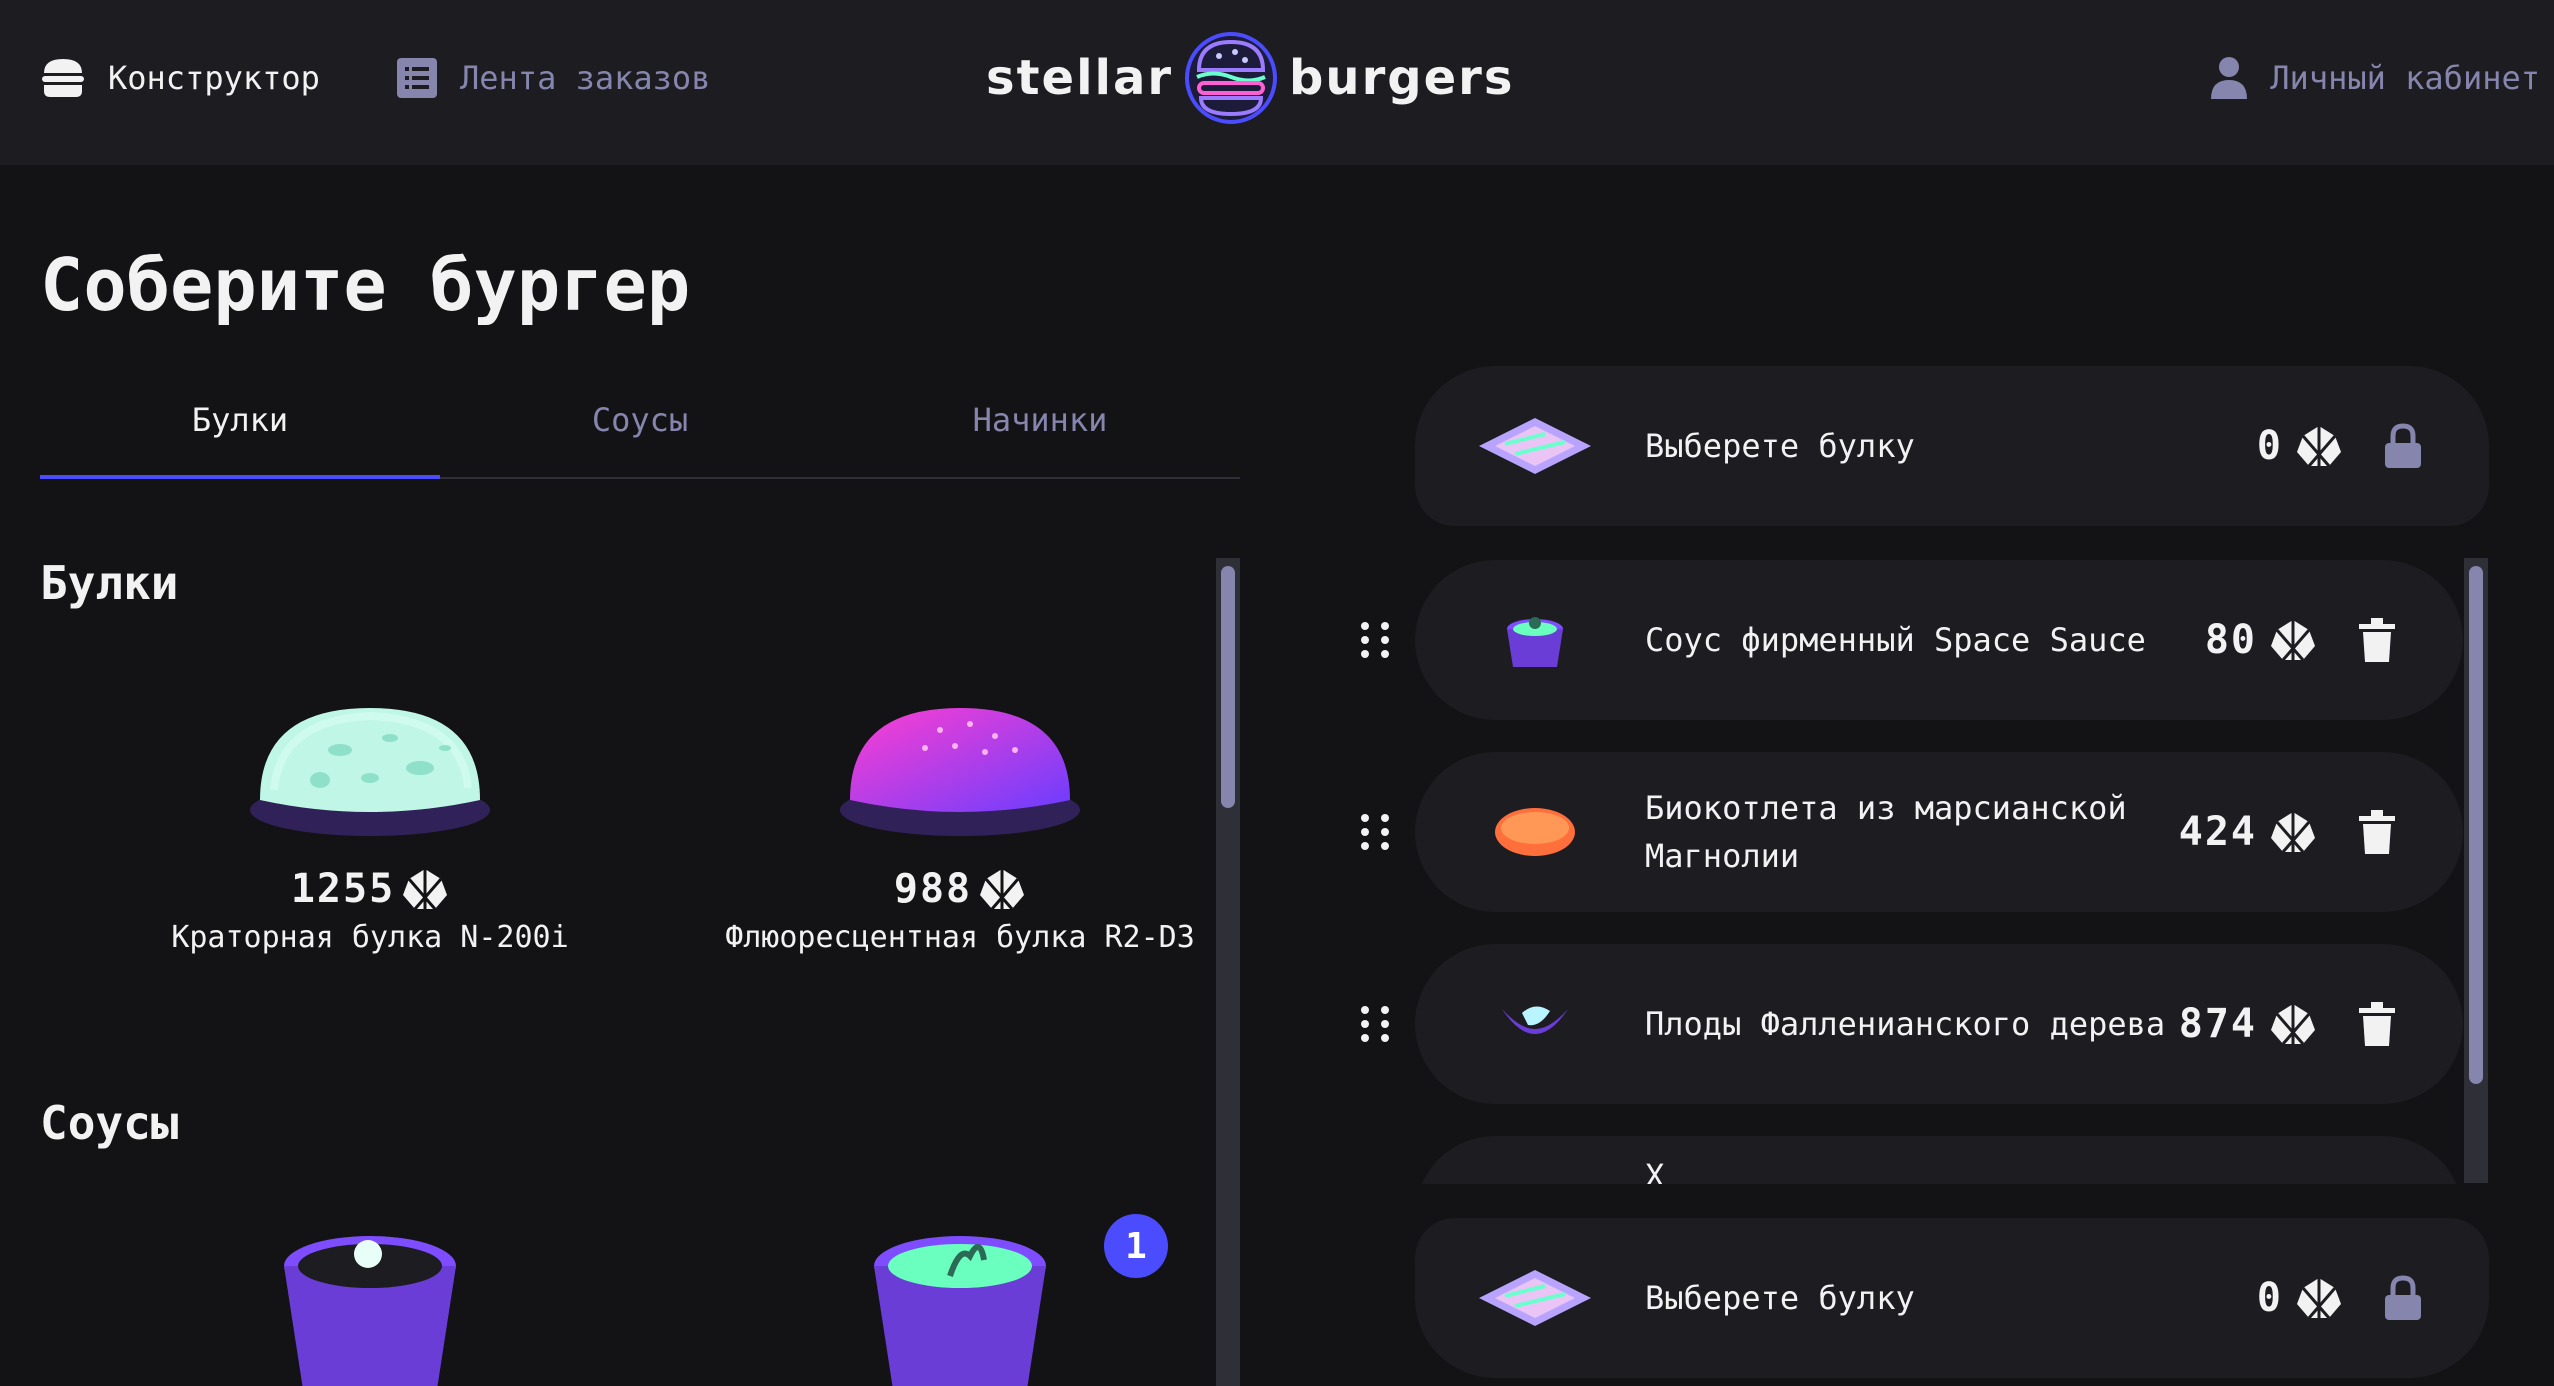  Describe the element at coordinates (370, 772) in the screenshot. I see `crater-bun-image` at that location.